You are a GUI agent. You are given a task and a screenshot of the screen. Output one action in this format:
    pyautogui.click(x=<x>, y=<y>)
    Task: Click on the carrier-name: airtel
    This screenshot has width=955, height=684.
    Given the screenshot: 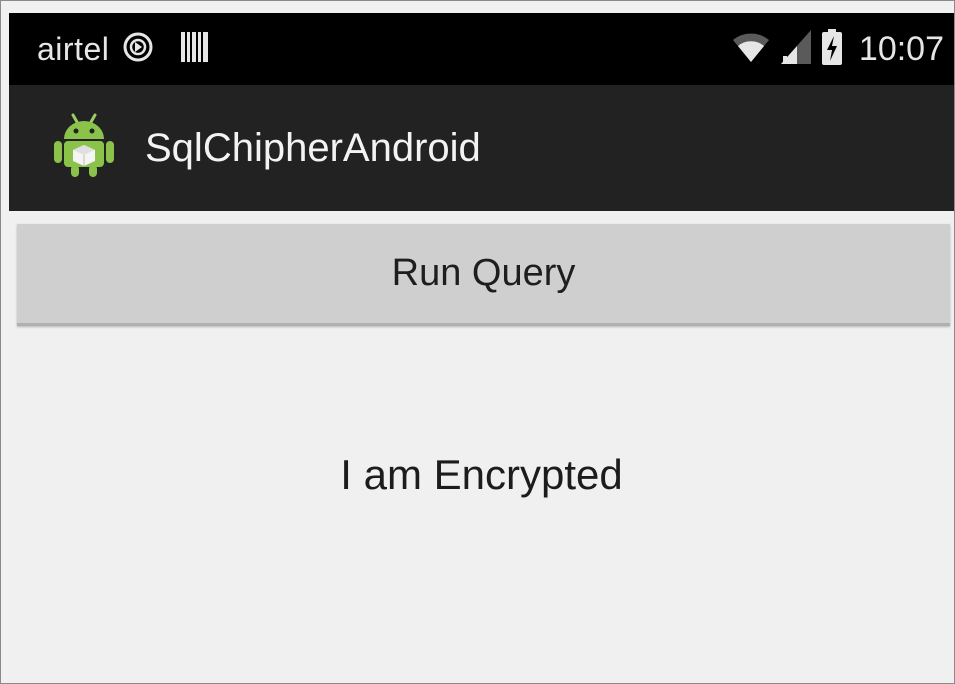 What is the action you would take?
    pyautogui.click(x=73, y=48)
    